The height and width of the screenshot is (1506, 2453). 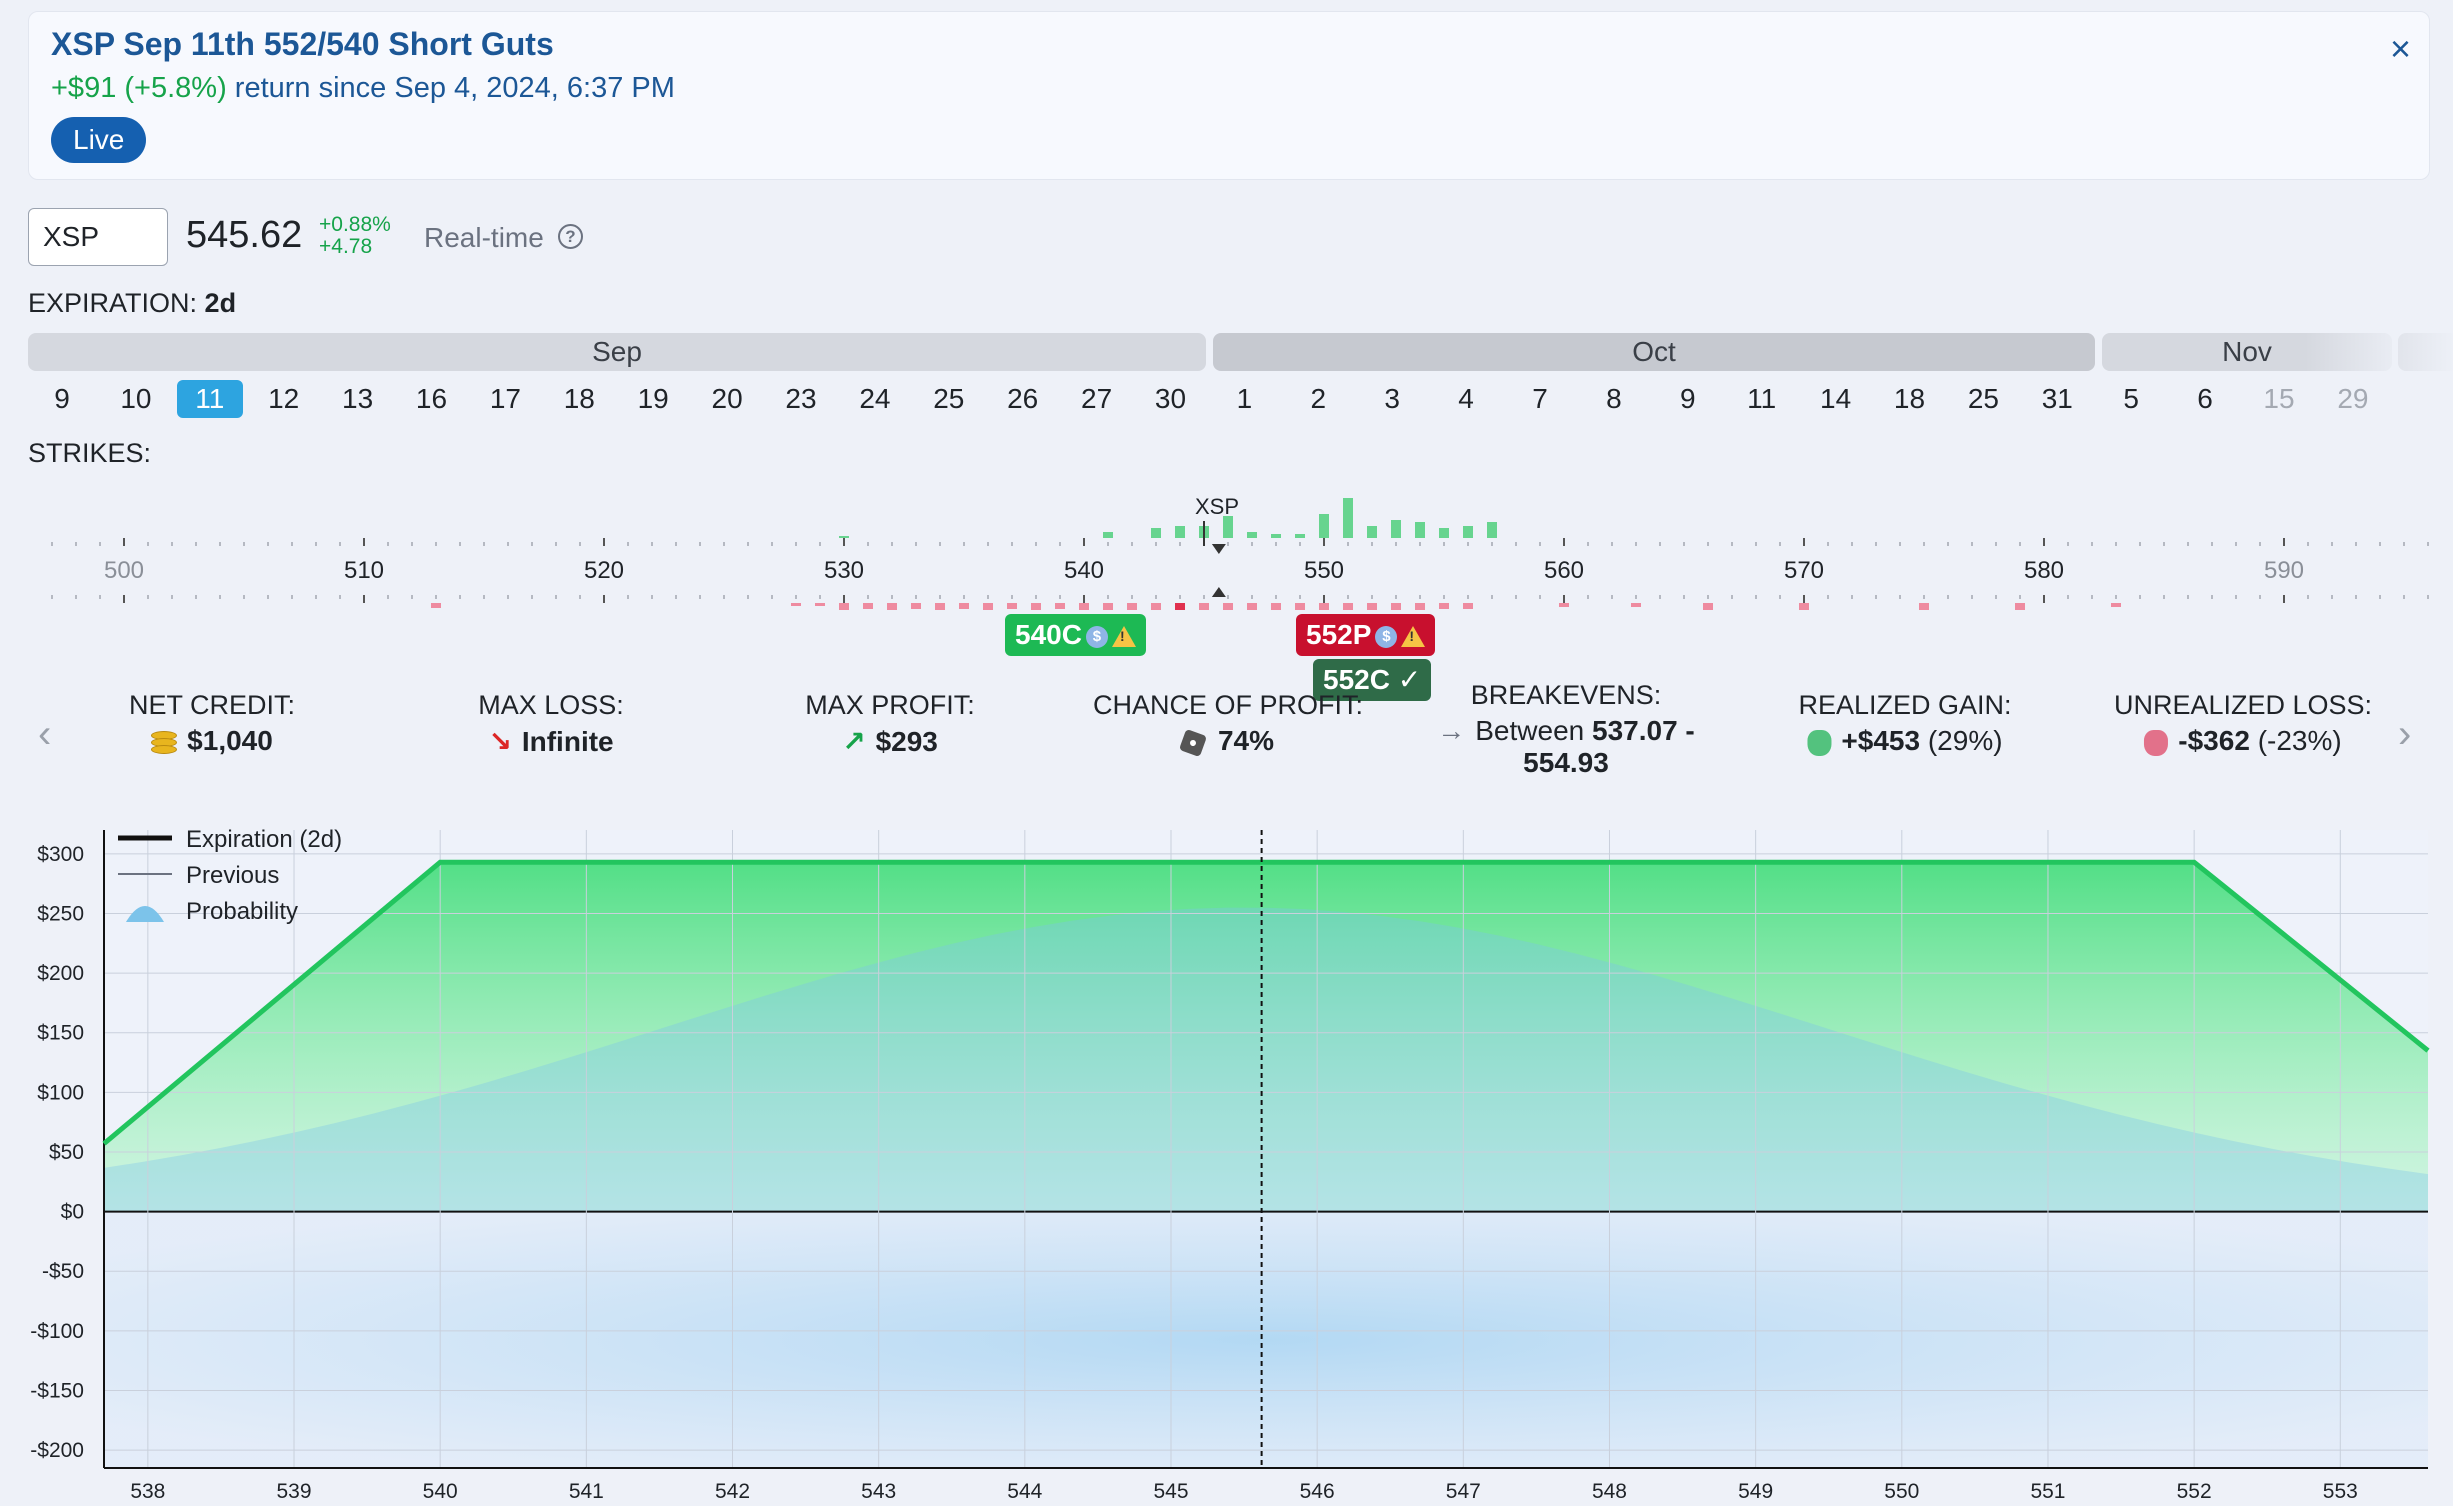 What do you see at coordinates (551, 705) in the screenshot?
I see `stat-label: MAX LOSS:` at bounding box center [551, 705].